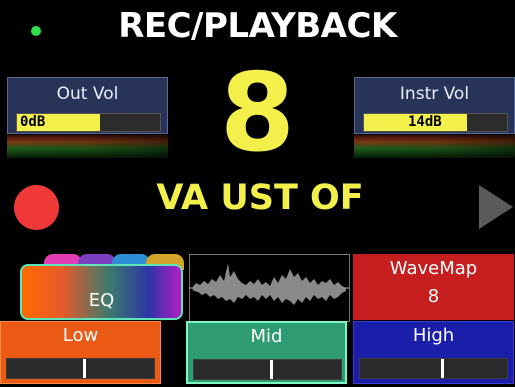 The height and width of the screenshot is (387, 515). What do you see at coordinates (88, 122) in the screenshot?
I see `out-vol-slider: 0dB` at bounding box center [88, 122].